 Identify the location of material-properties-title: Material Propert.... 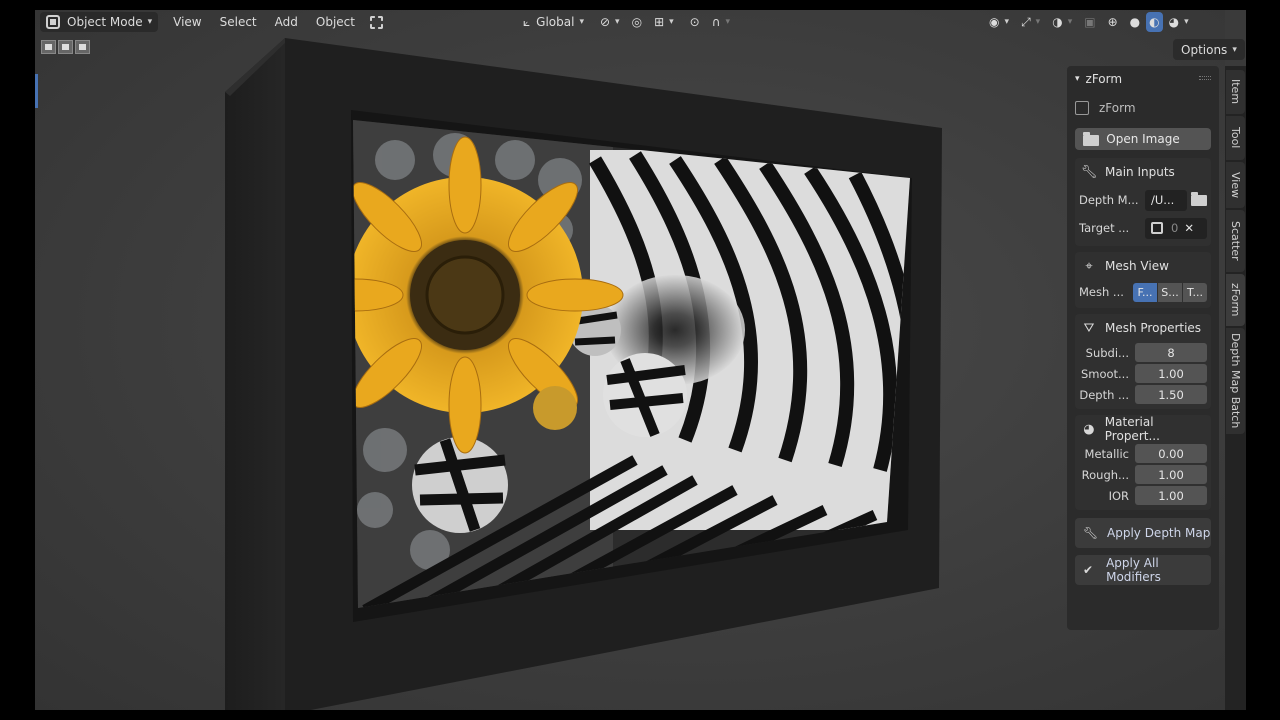
(1132, 429).